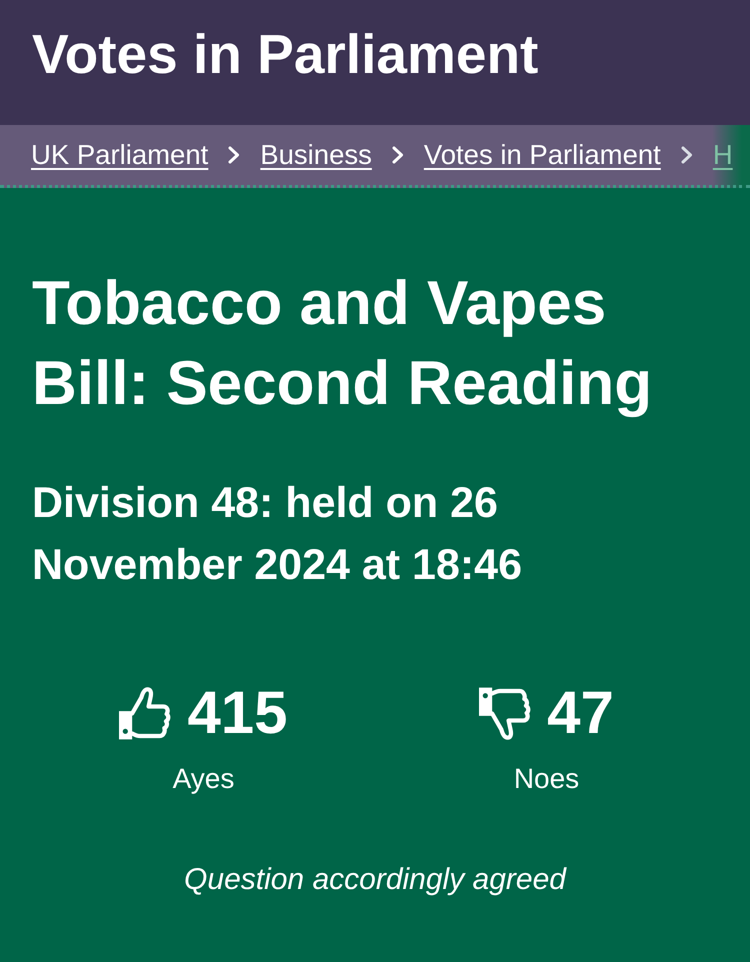 This screenshot has width=750, height=962. Describe the element at coordinates (547, 779) in the screenshot. I see `vote-label: Noes` at that location.